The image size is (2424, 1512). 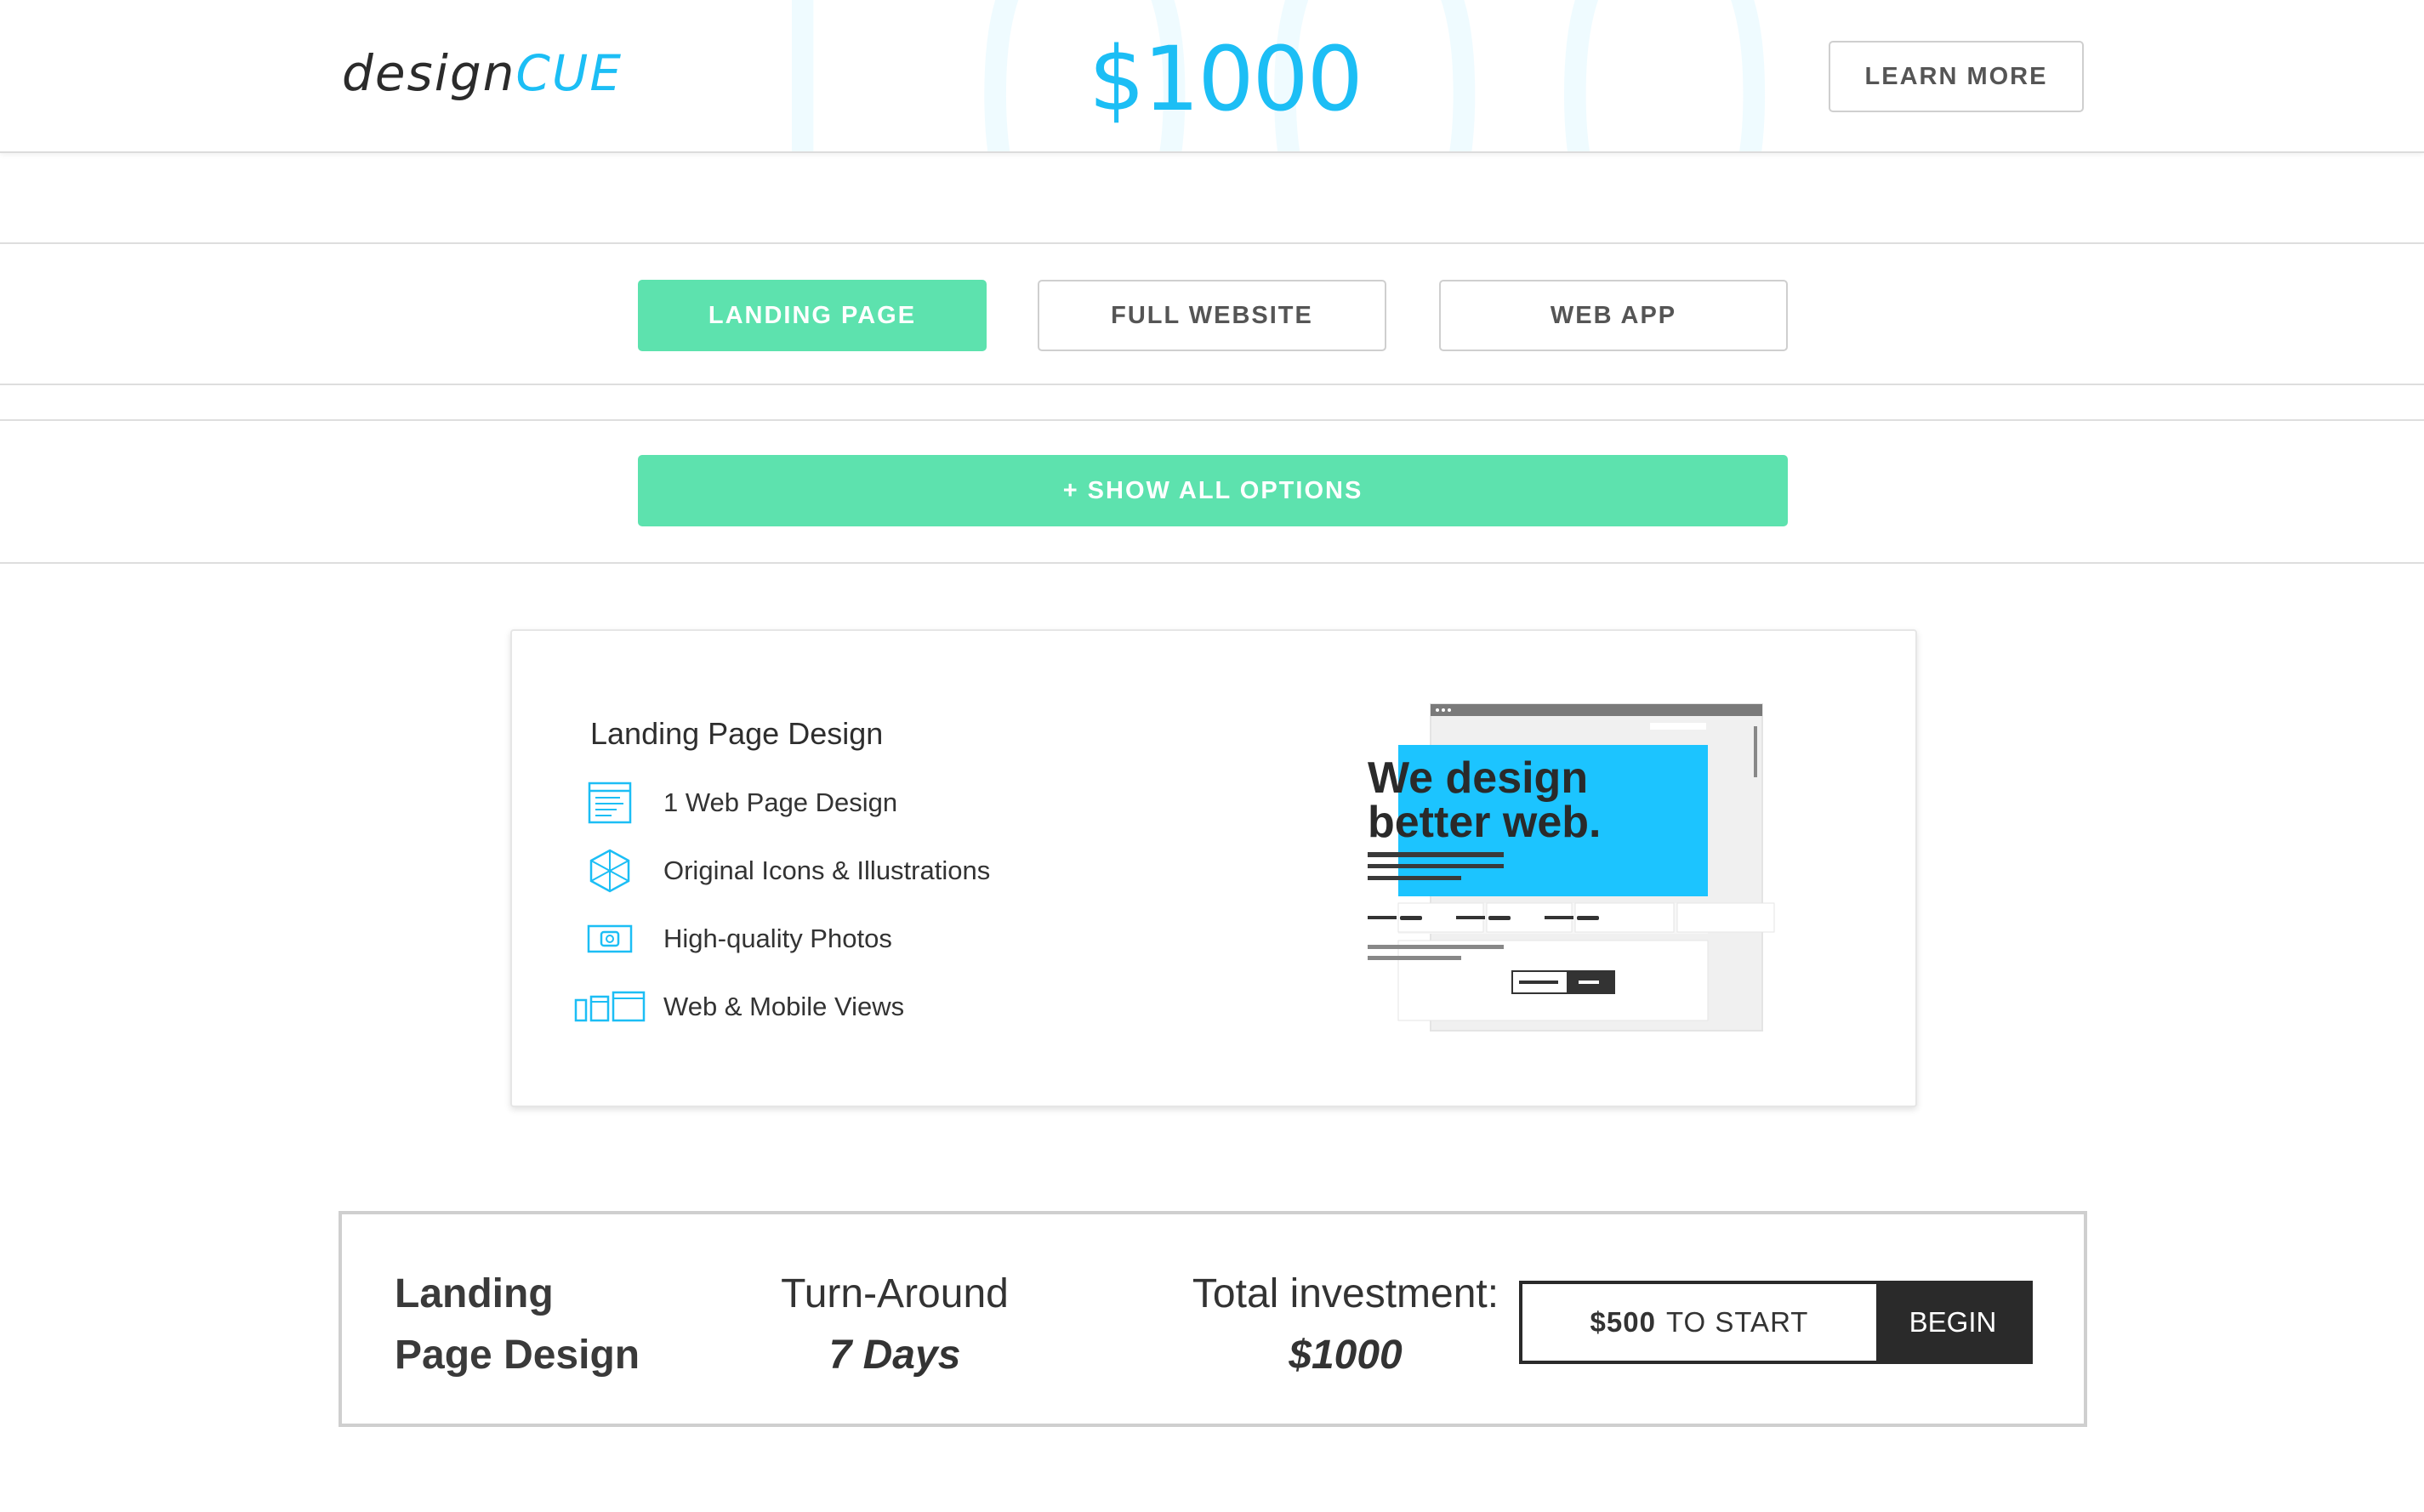 What do you see at coordinates (517, 1355) in the screenshot?
I see `summary-name-line2: Page Design` at bounding box center [517, 1355].